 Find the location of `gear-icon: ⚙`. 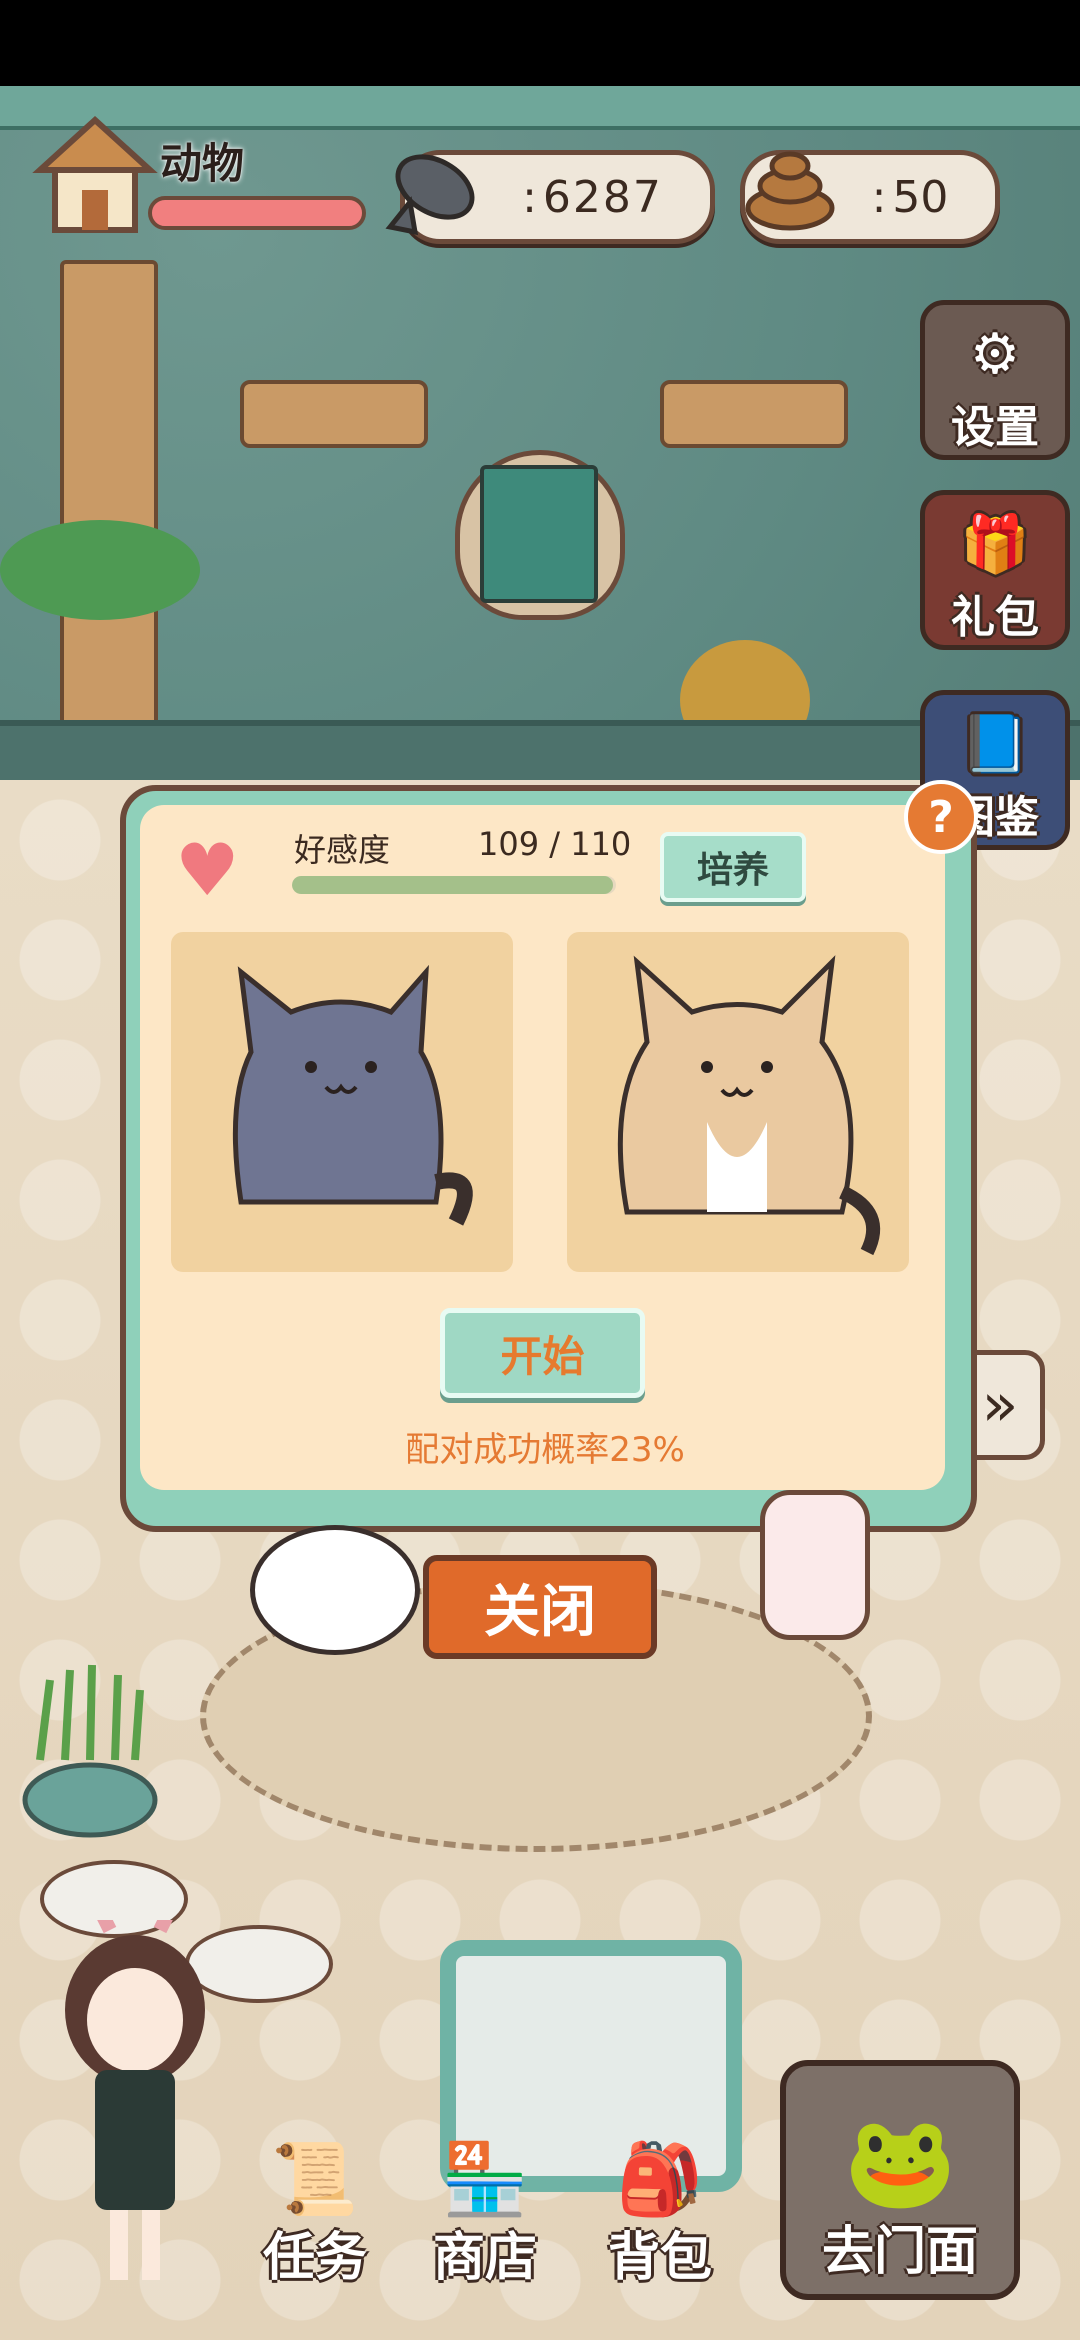

gear-icon: ⚙ is located at coordinates (995, 354).